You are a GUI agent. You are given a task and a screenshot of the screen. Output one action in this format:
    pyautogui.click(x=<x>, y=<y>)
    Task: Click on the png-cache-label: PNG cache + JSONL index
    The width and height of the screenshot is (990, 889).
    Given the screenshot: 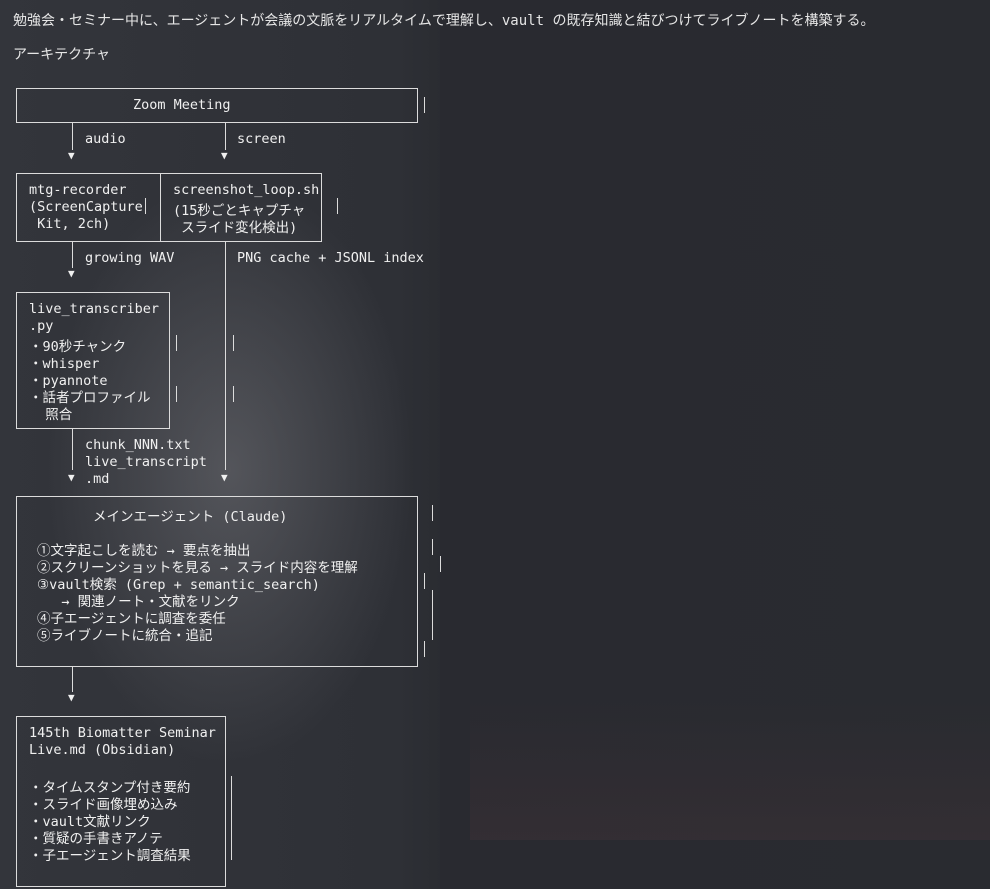 What is the action you would take?
    pyautogui.click(x=330, y=258)
    